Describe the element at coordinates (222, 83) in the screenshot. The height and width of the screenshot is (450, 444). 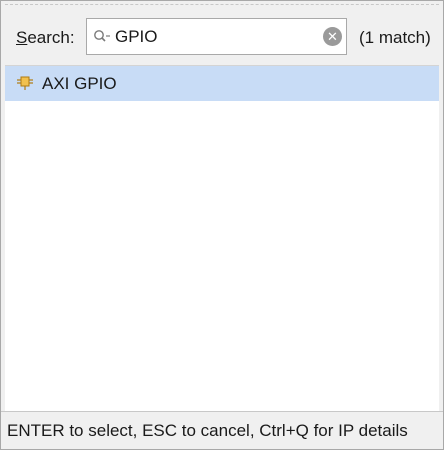
I see `result-item-axi-gpio: AXI GPIO` at that location.